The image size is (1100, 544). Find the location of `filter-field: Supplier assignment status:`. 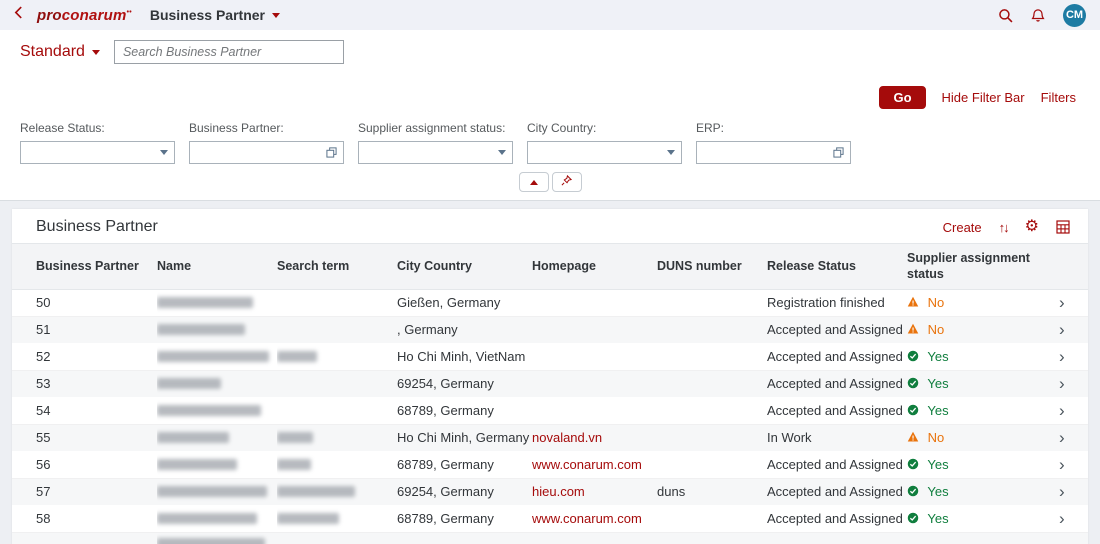

filter-field: Supplier assignment status: is located at coordinates (435, 142).